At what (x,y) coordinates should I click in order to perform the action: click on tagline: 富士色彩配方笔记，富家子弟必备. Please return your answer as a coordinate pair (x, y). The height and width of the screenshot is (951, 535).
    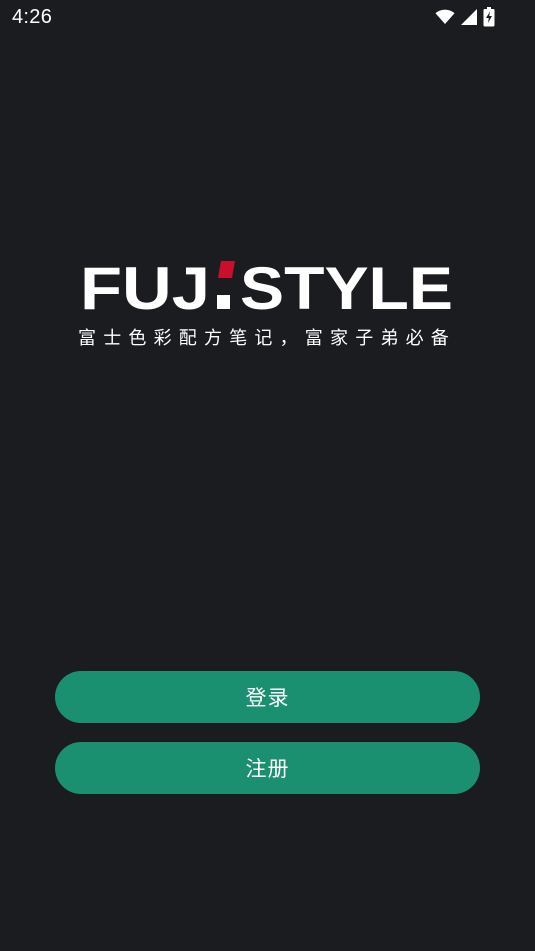
    Looking at the image, I should click on (267, 338).